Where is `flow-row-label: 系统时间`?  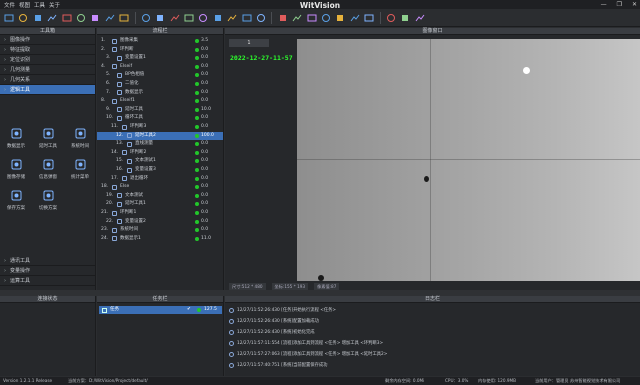
flow-row-label: 系统时间 is located at coordinates (129, 230).